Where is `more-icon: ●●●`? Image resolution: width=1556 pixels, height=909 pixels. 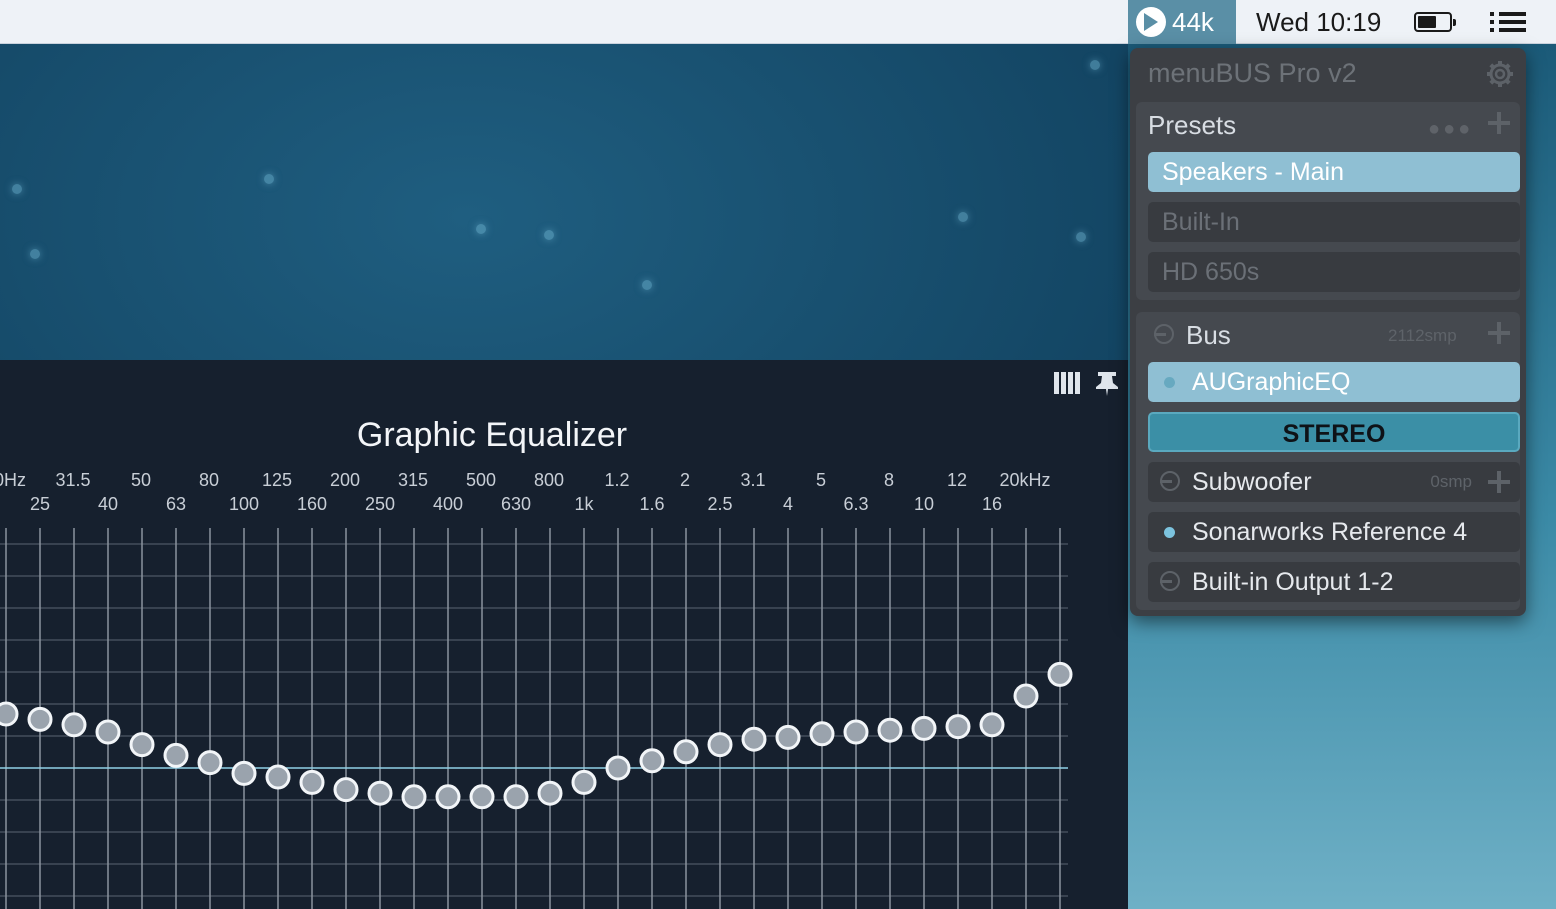 more-icon: ●●● is located at coordinates (1450, 129).